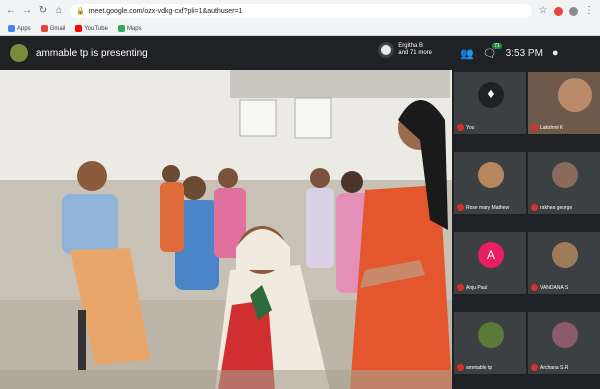 The height and width of the screenshot is (389, 600). What do you see at coordinates (79, 28) in the screenshot?
I see `youtube-icon` at bounding box center [79, 28].